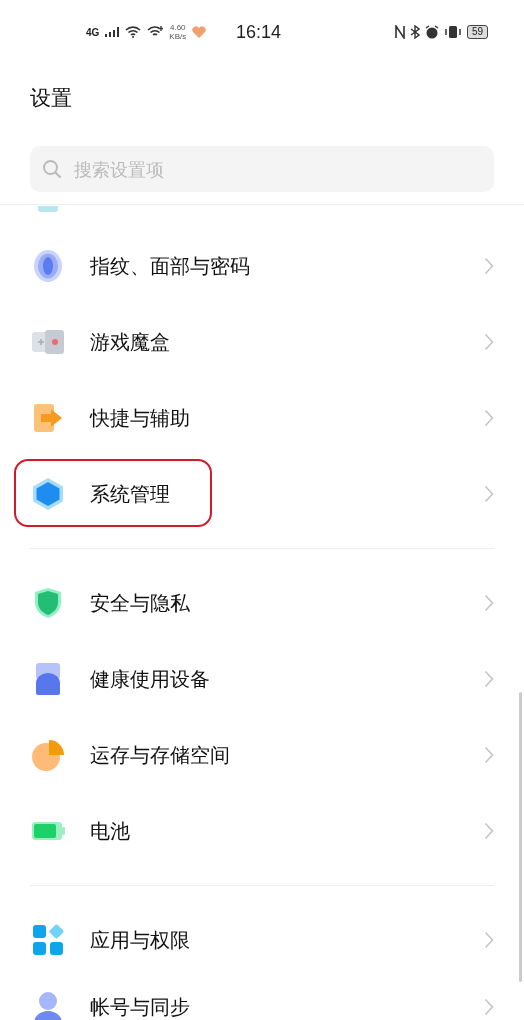  I want to click on speed-unit: KB/s, so click(178, 36).